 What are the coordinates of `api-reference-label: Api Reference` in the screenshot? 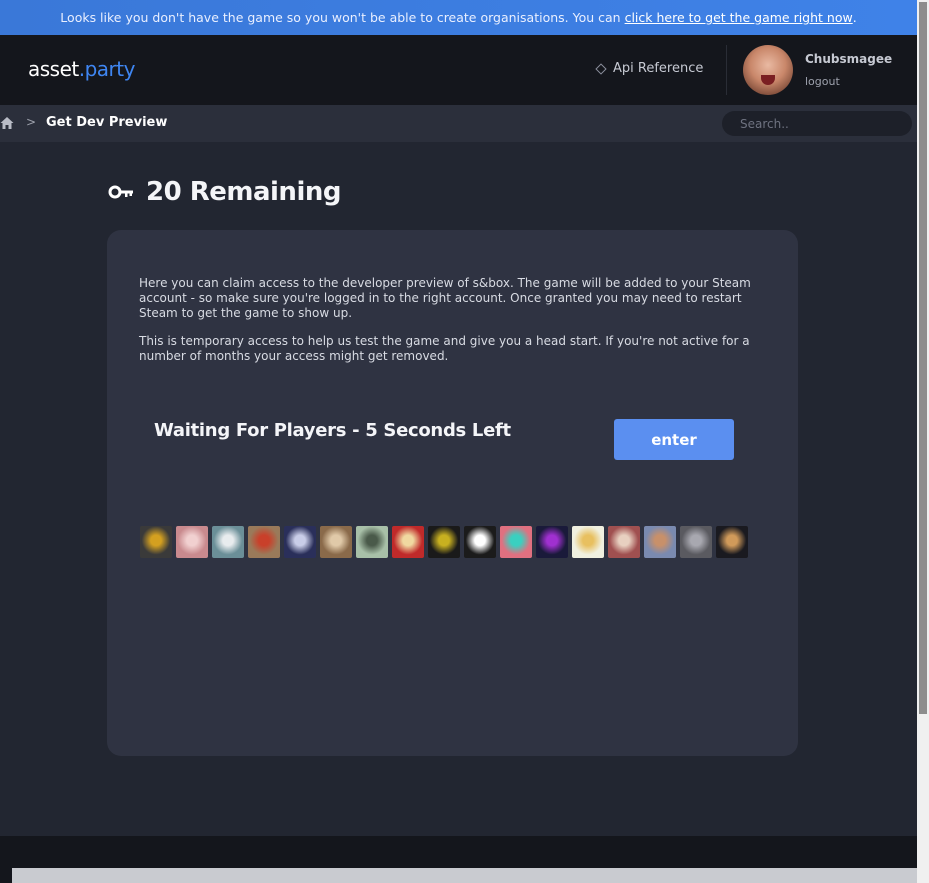 It's located at (658, 68).